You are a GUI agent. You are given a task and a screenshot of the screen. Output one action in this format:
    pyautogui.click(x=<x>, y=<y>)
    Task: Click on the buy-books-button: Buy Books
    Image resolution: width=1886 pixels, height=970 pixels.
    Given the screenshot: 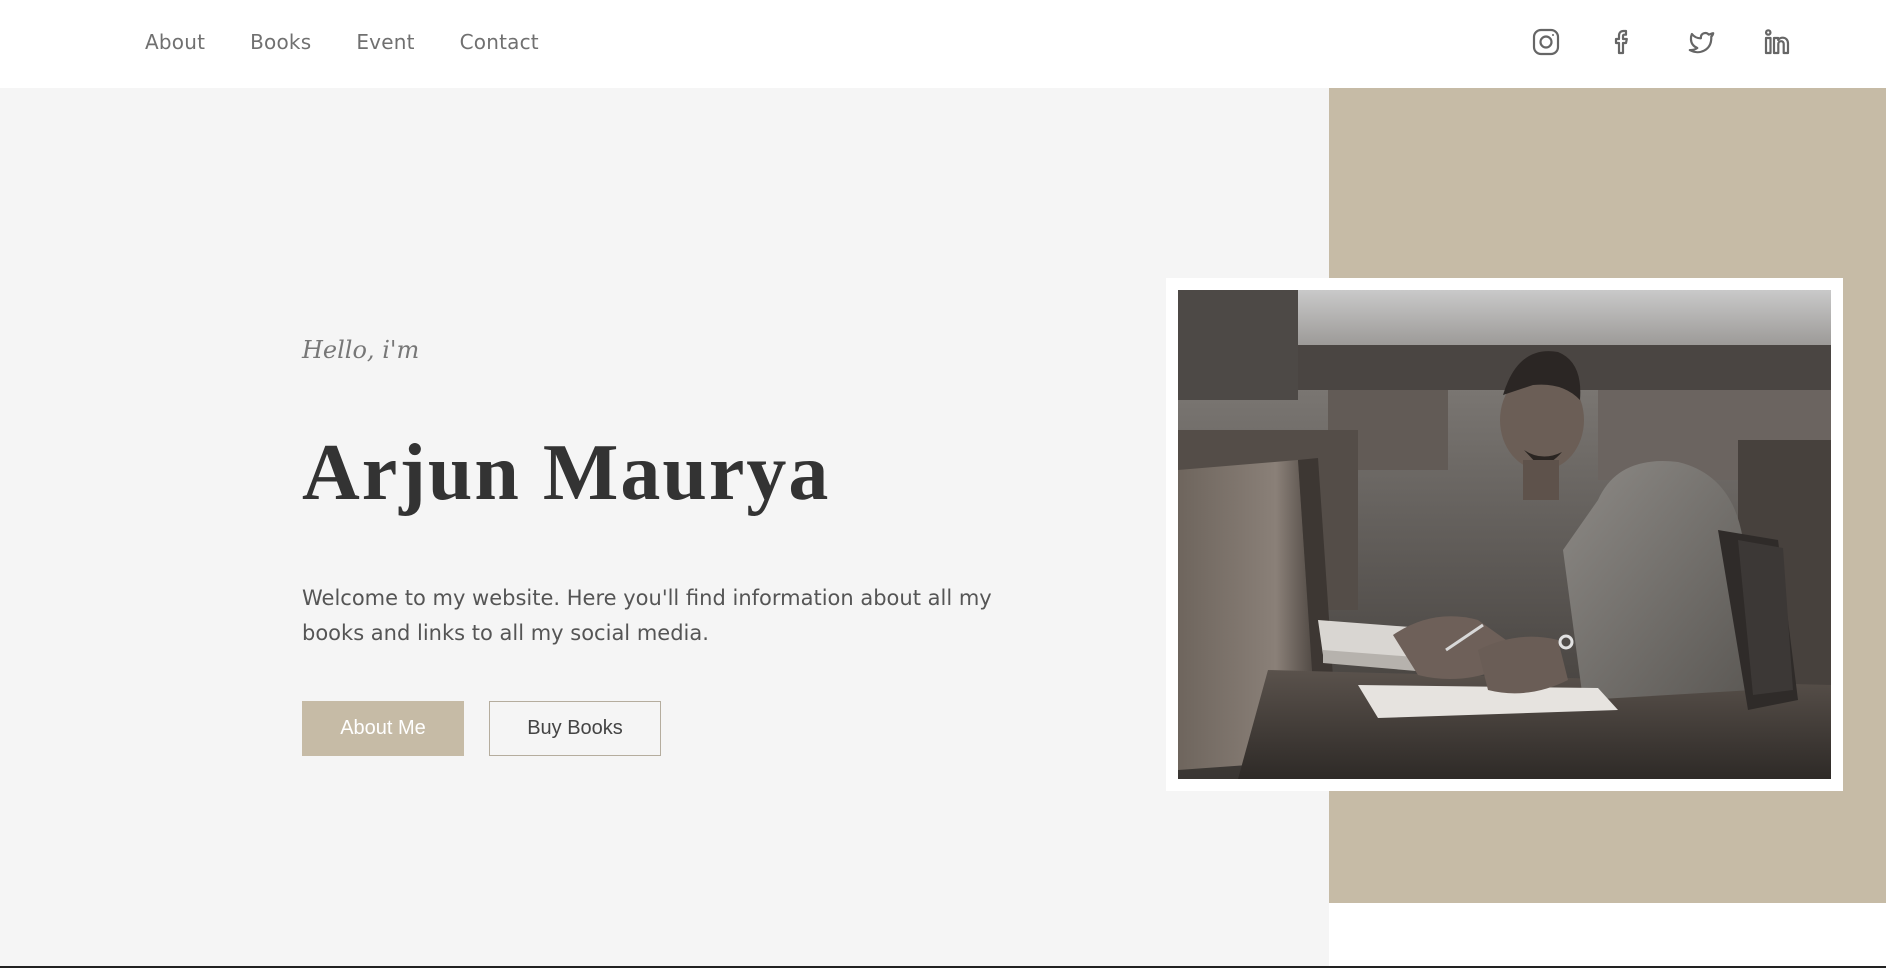 What is the action you would take?
    pyautogui.click(x=575, y=728)
    